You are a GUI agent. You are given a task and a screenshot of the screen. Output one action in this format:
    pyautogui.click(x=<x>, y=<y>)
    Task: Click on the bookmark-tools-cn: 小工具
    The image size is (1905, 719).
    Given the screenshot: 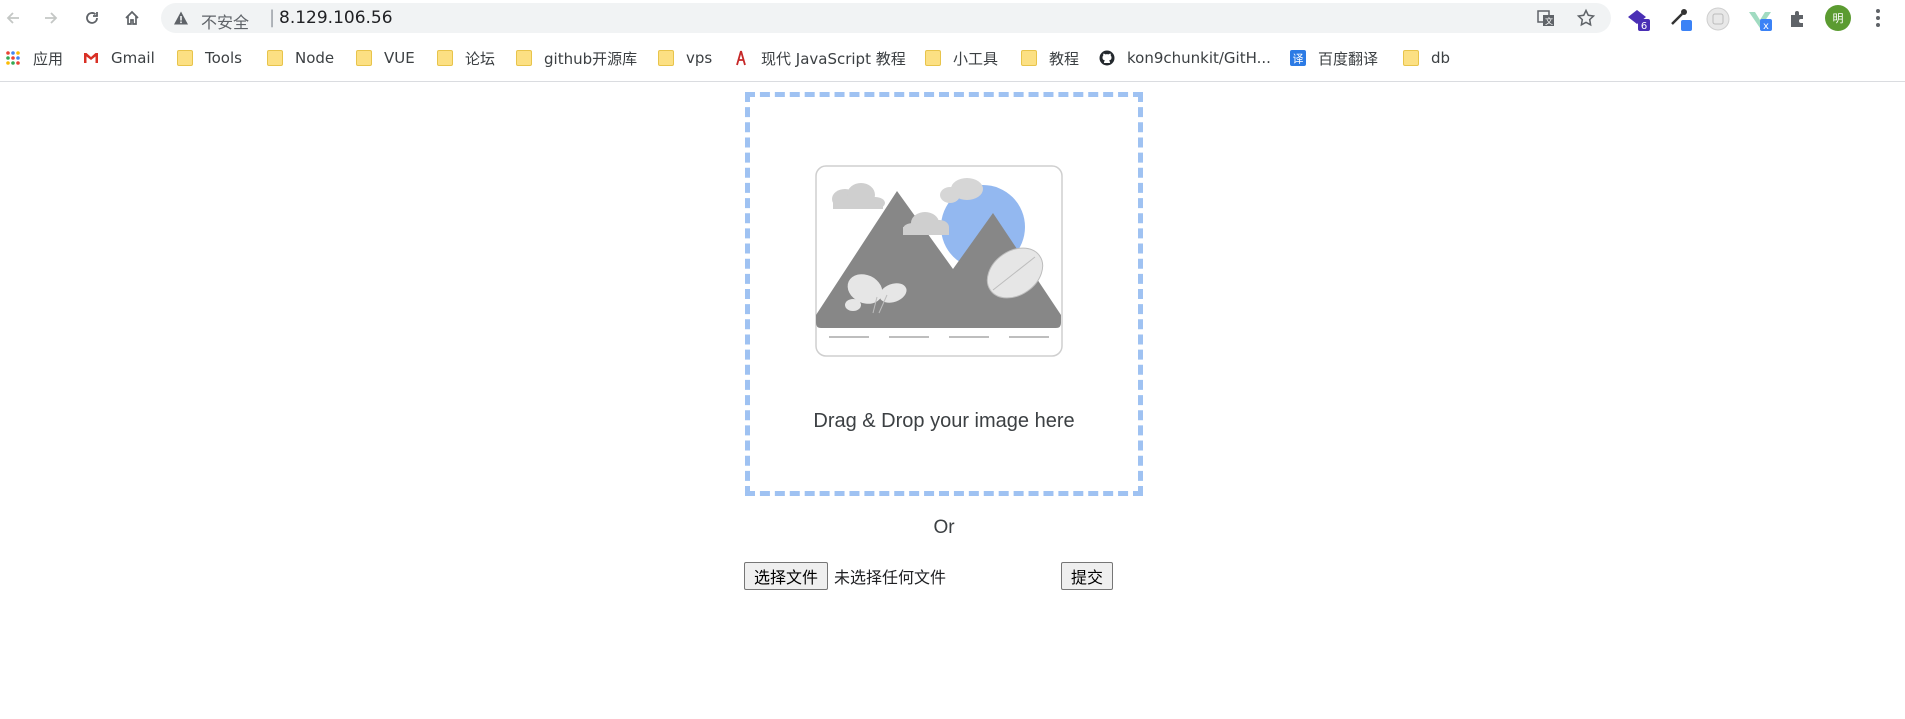 What is the action you would take?
    pyautogui.click(x=961, y=58)
    